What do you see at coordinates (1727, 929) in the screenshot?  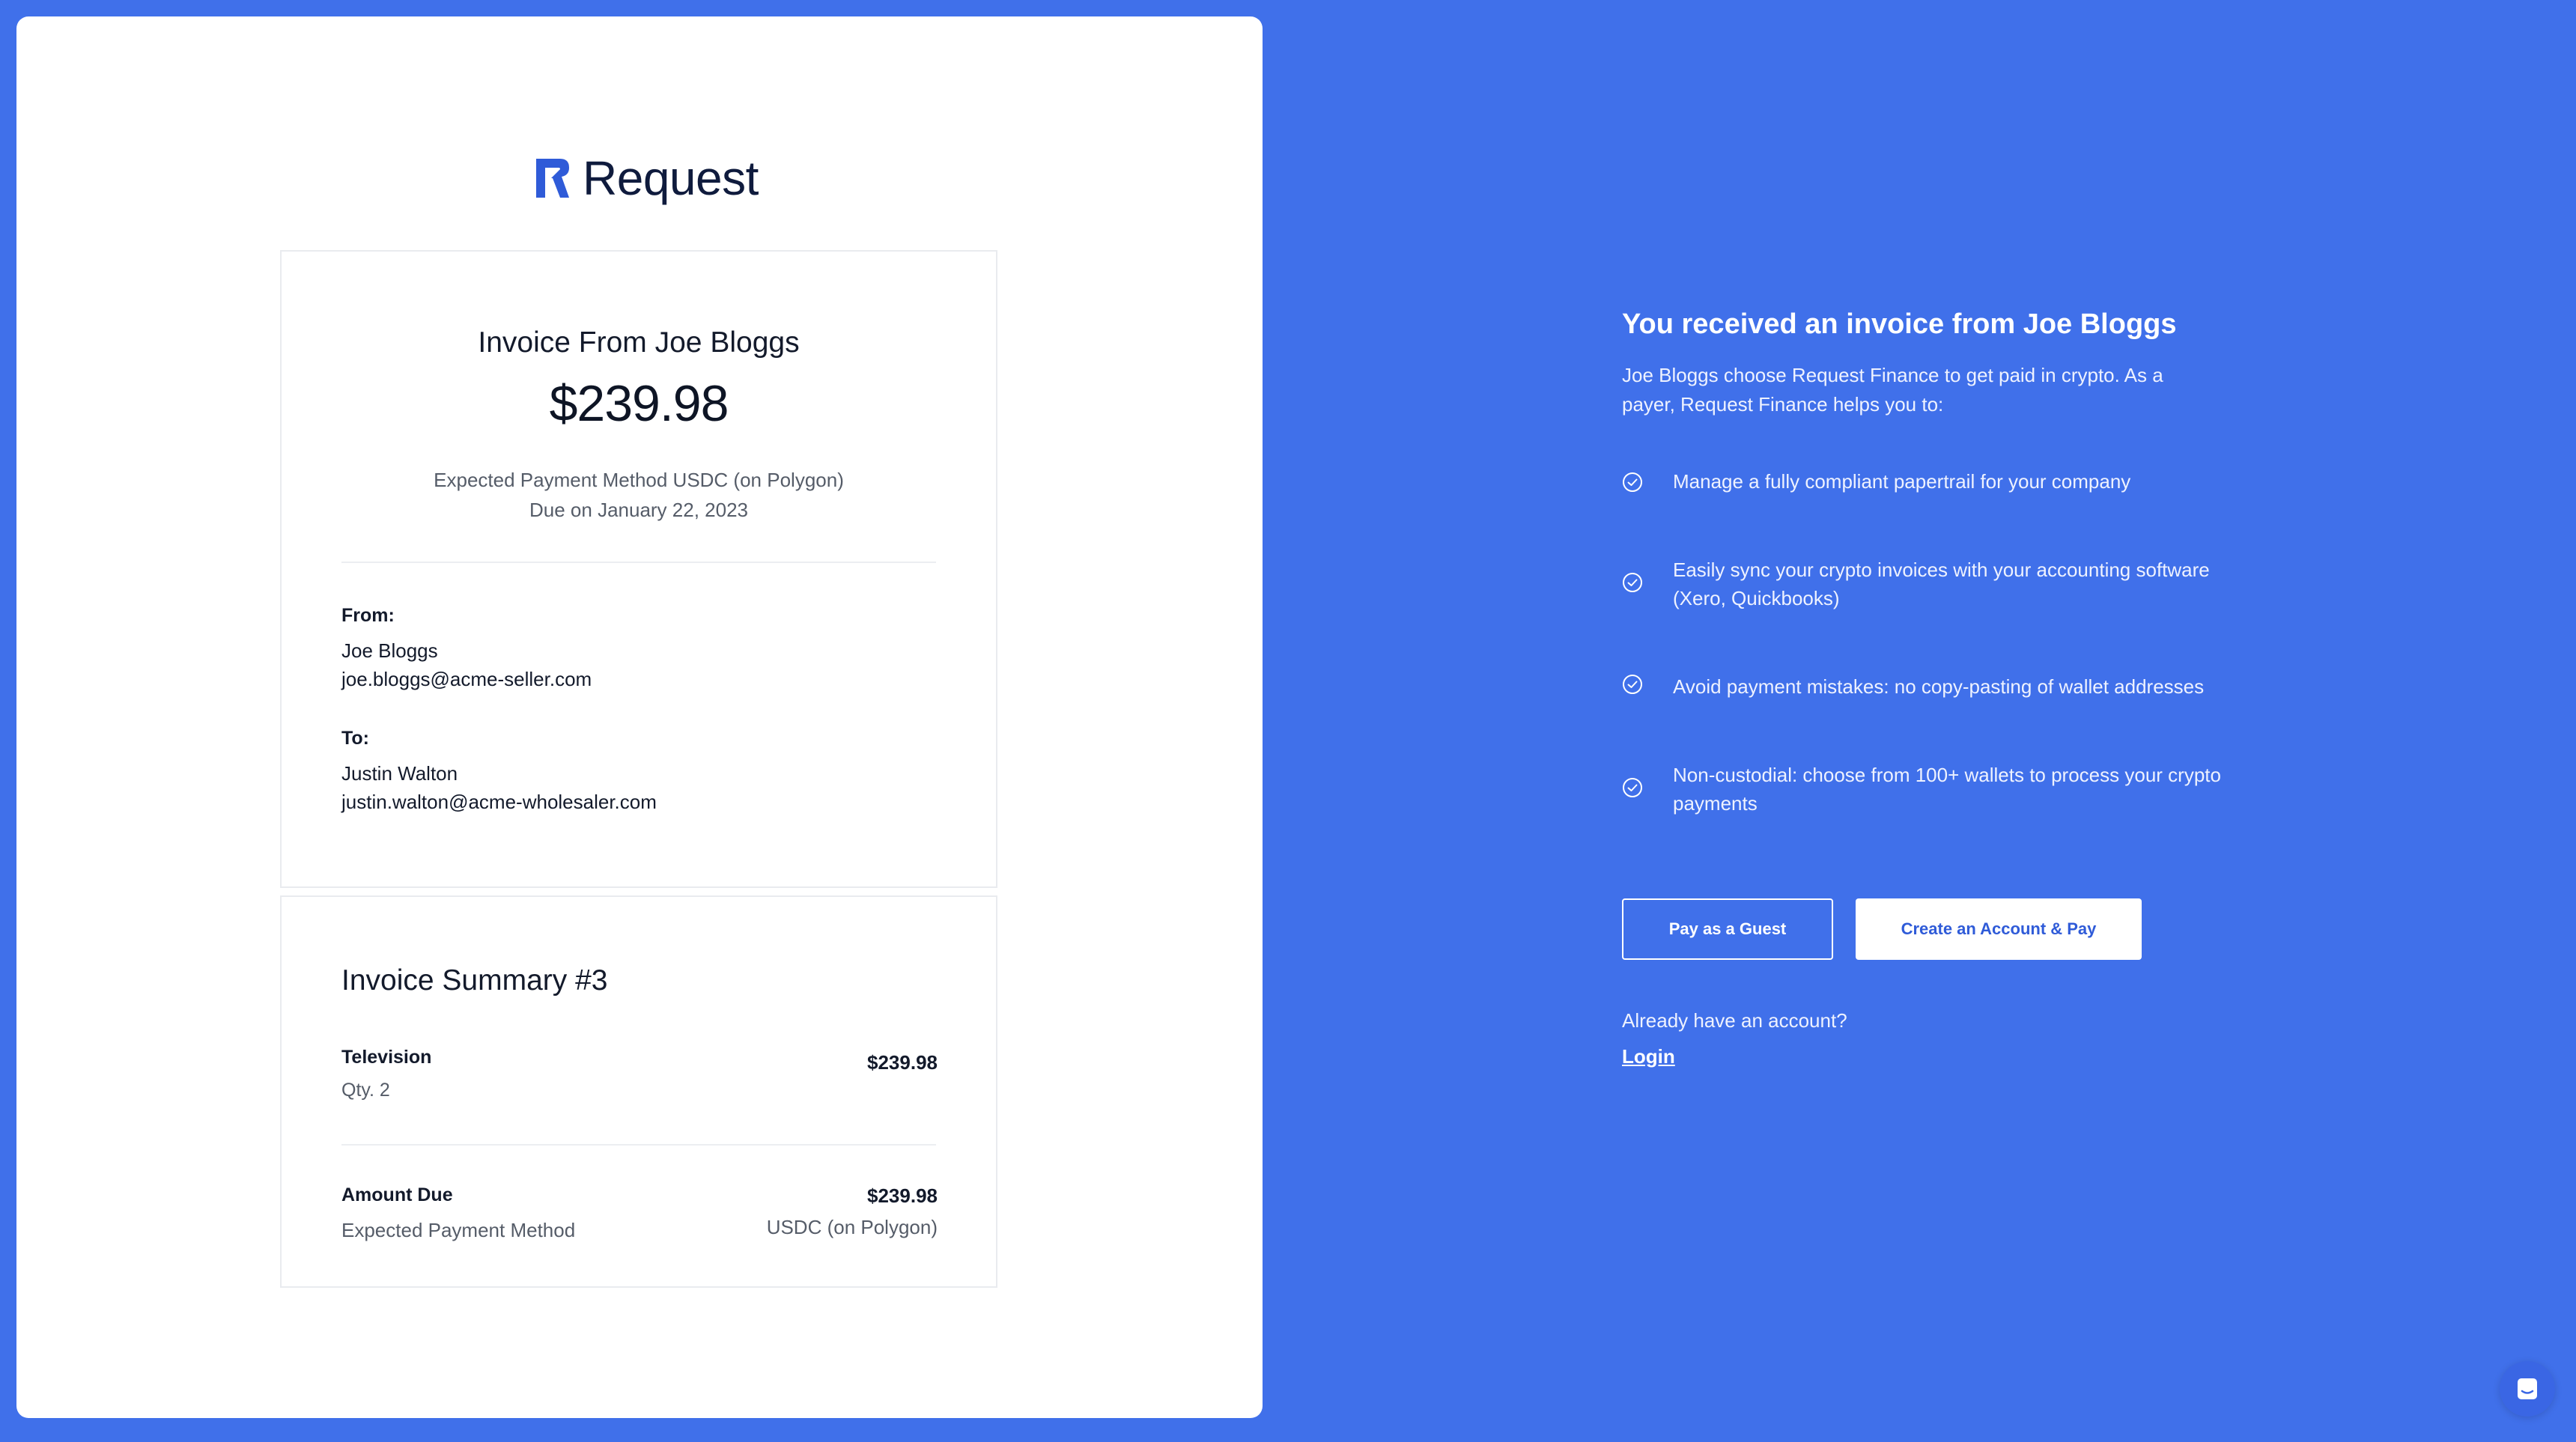 I see `pay-as-guest-button: Pay as a Guest` at bounding box center [1727, 929].